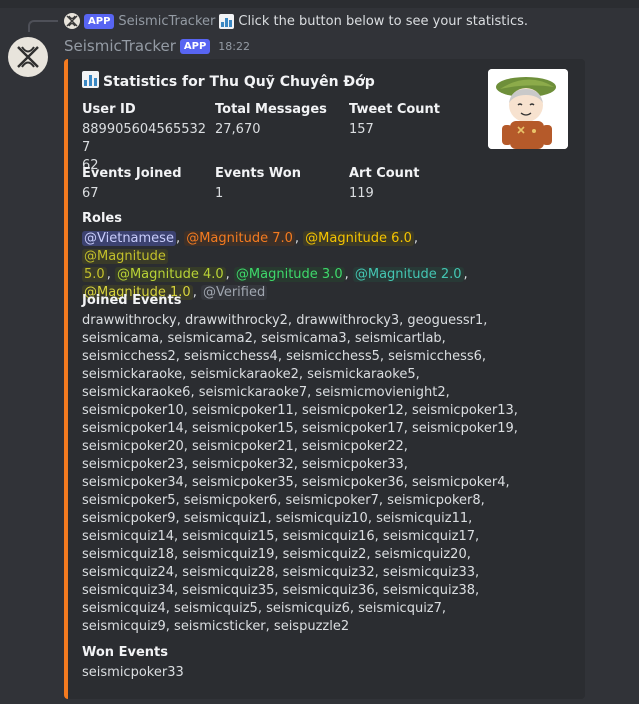  I want to click on field-name: Won Events, so click(125, 652).